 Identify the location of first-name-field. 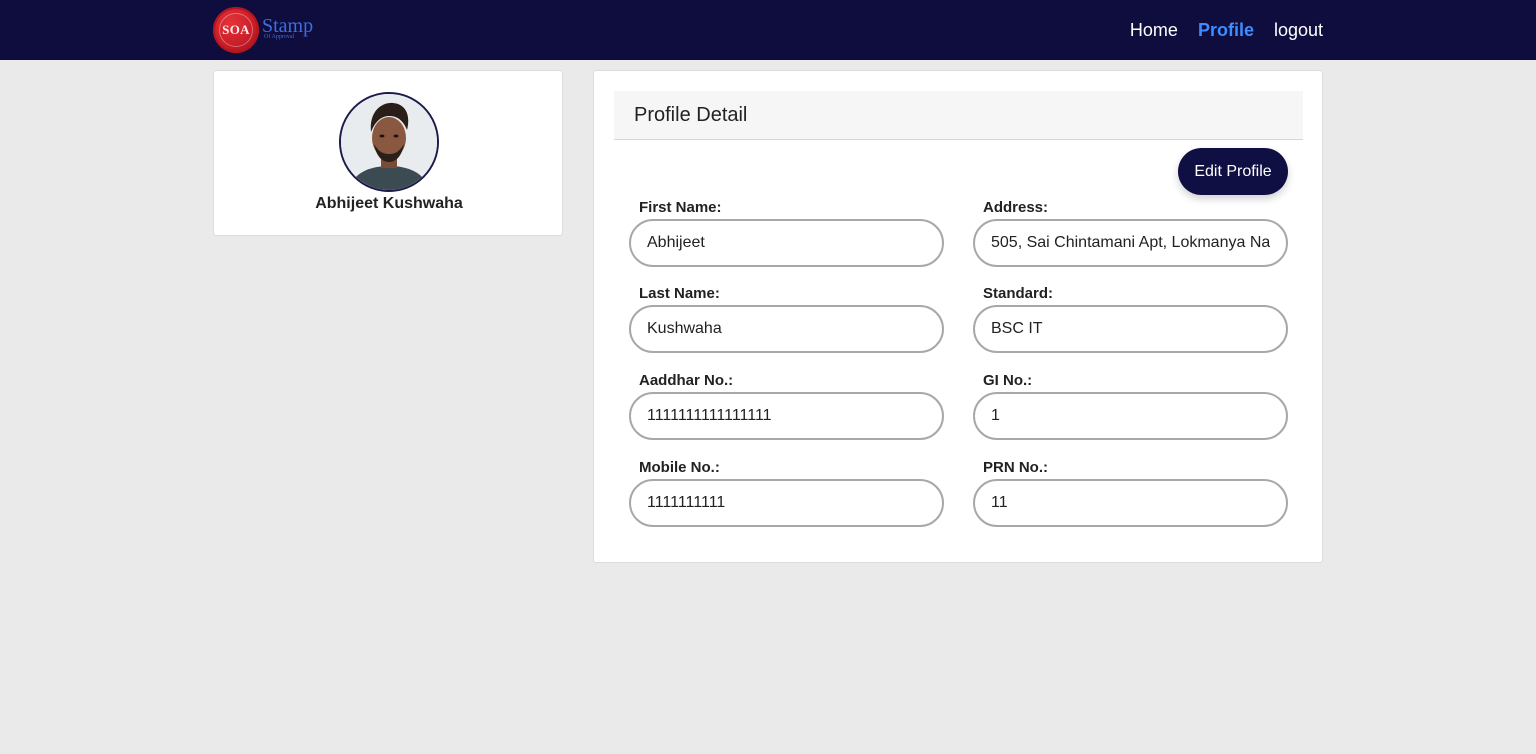
(786, 243).